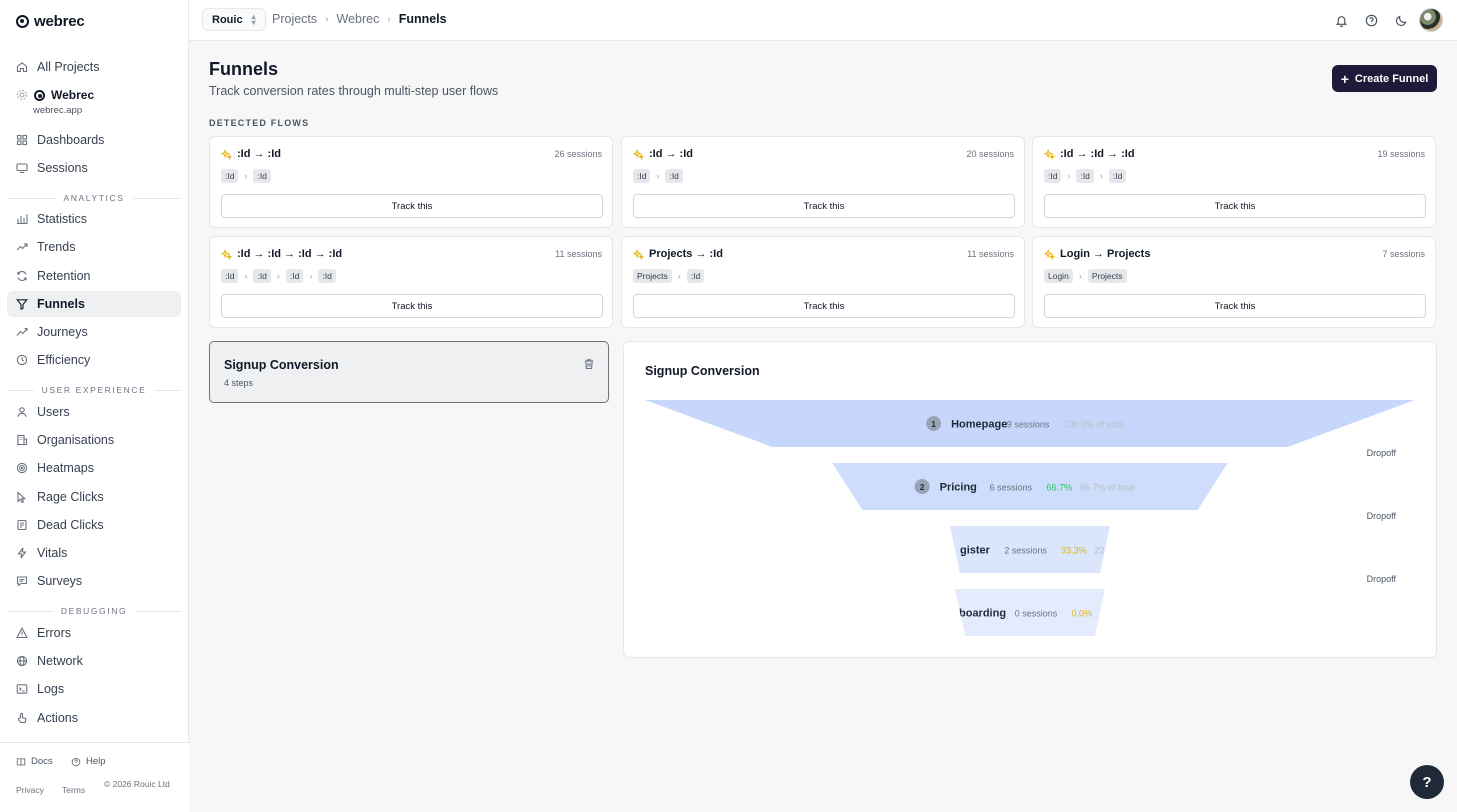 The image size is (1457, 812). I want to click on heatmap-icon, so click(22, 468).